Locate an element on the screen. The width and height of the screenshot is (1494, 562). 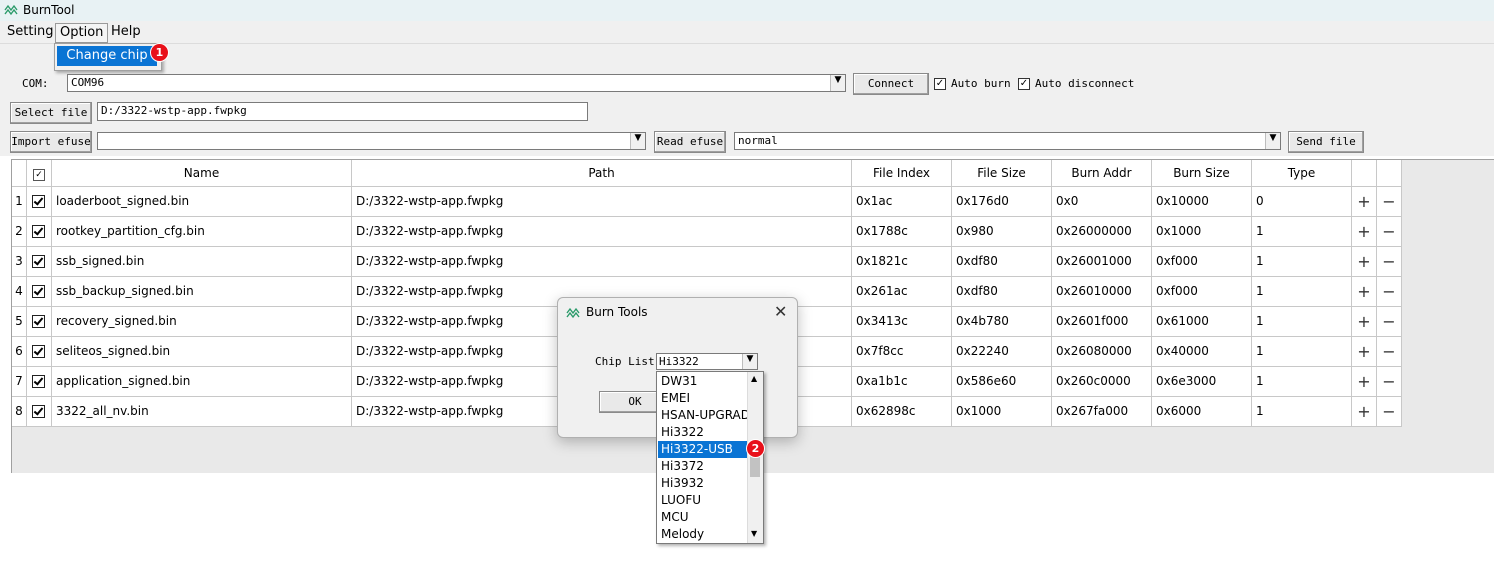
menu-help: Help is located at coordinates (126, 32).